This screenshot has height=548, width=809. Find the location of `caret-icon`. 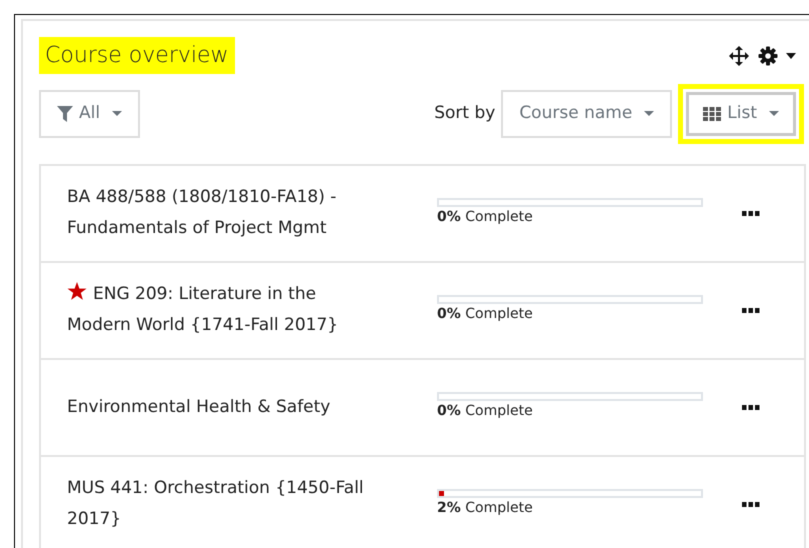

caret-icon is located at coordinates (791, 55).